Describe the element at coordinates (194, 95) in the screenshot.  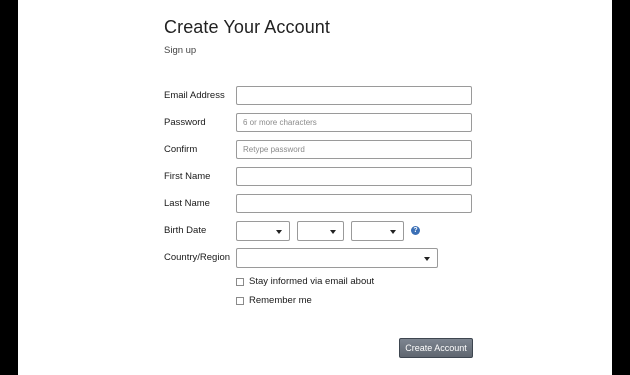
I see `email-label: Email Address` at that location.